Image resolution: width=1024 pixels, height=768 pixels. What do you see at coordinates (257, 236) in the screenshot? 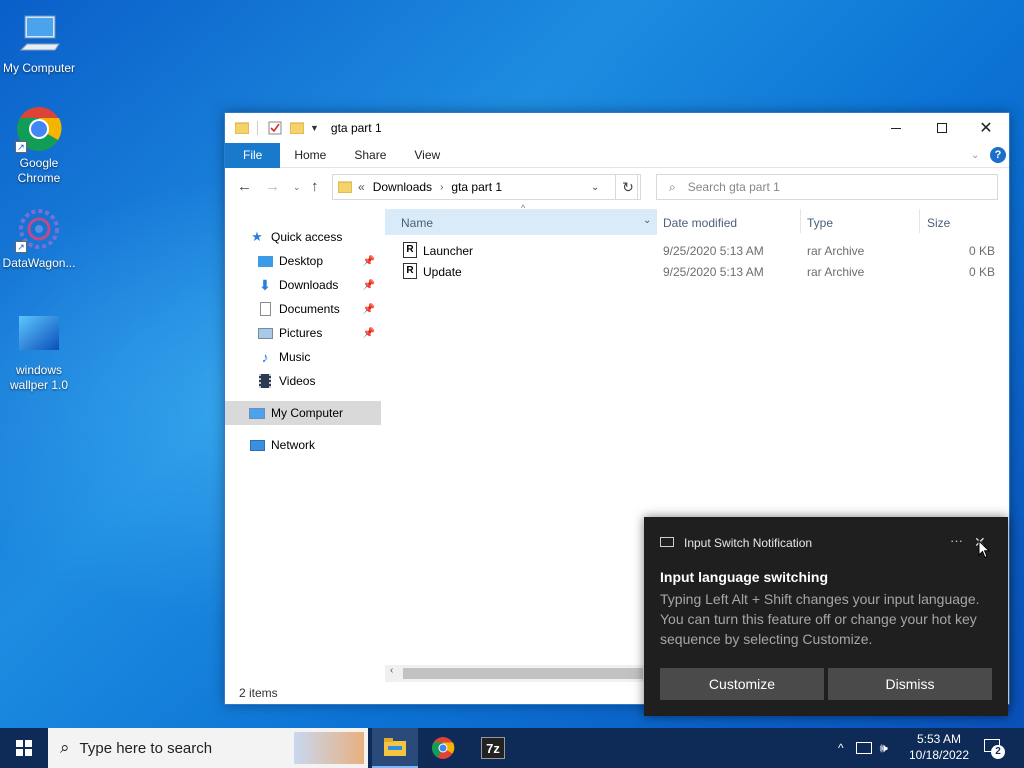
I see `star-icon: ★` at bounding box center [257, 236].